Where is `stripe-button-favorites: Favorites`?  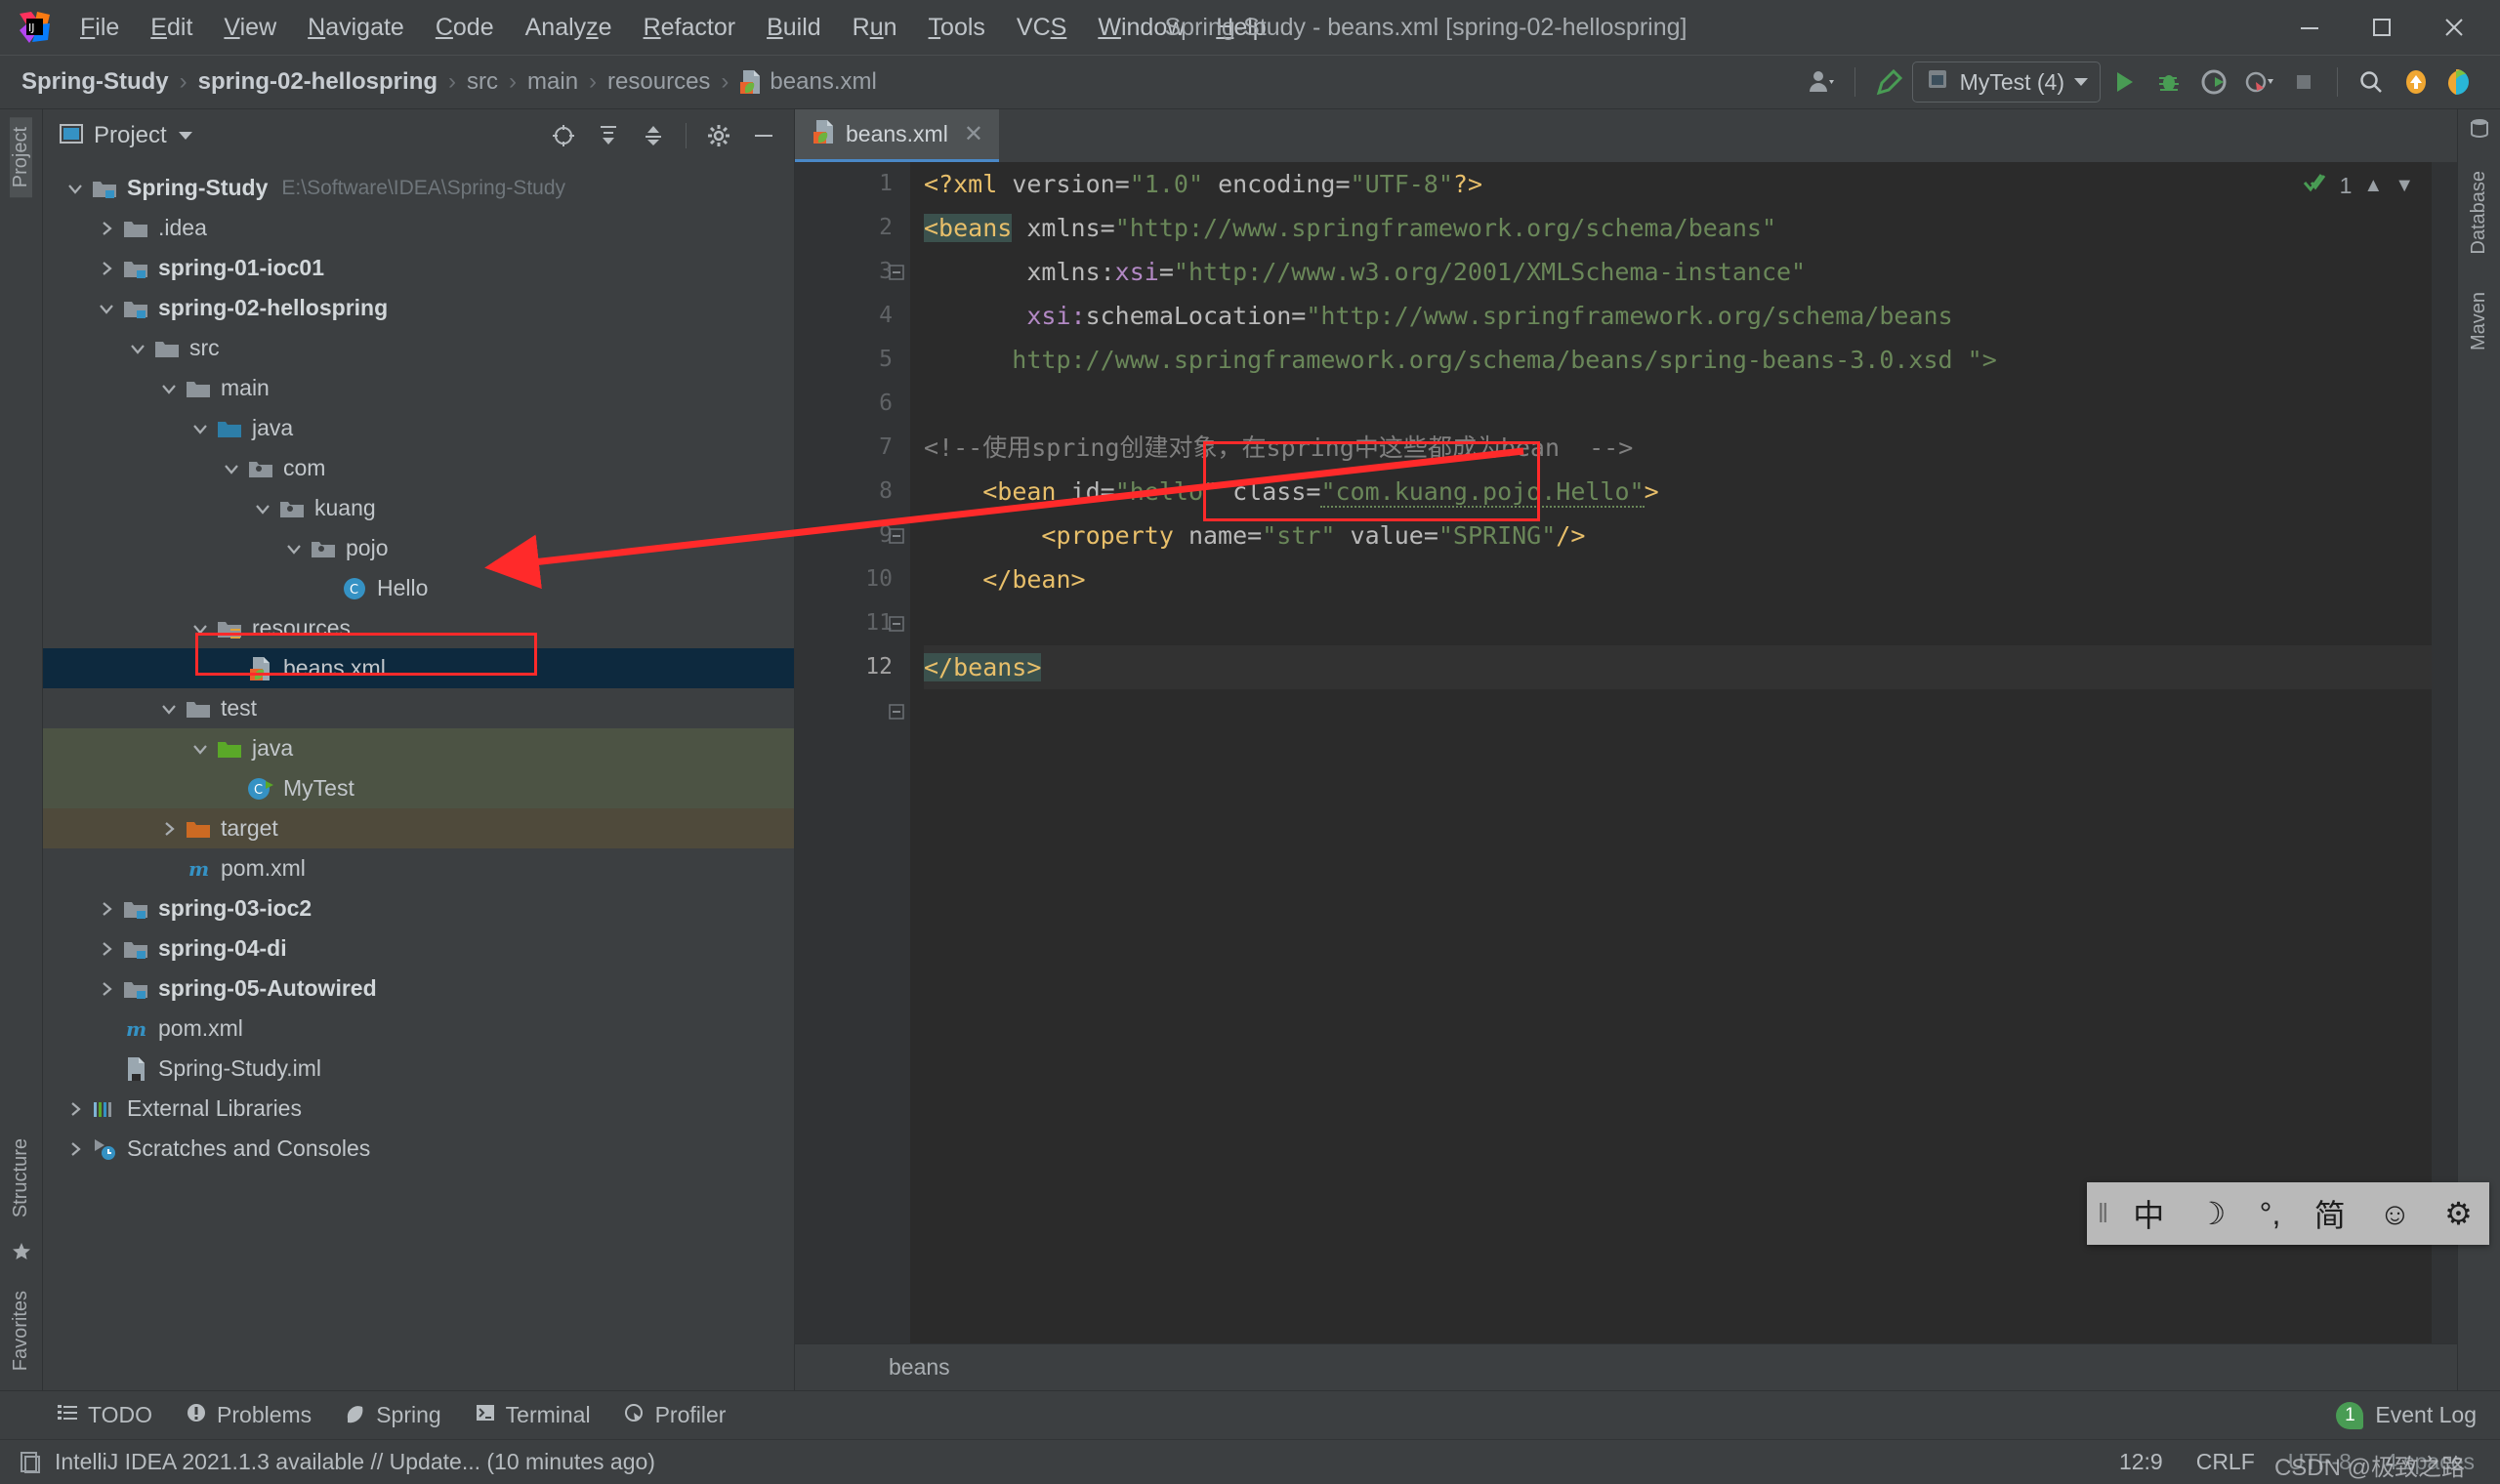
stripe-button-favorites: Favorites is located at coordinates (21, 1331).